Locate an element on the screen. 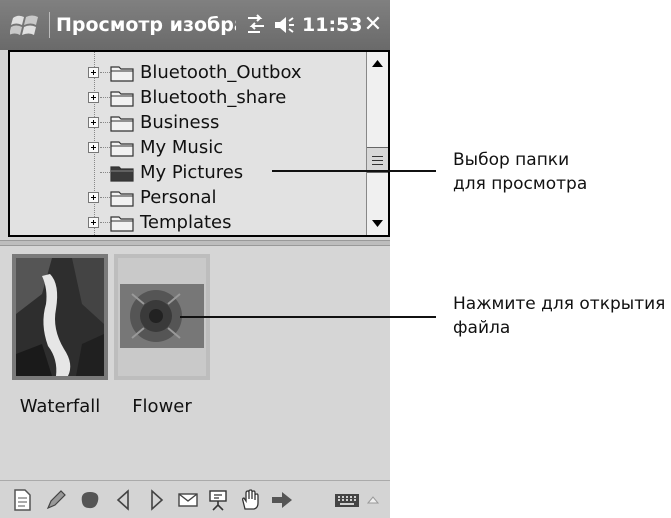  clock: 11:53 is located at coordinates (332, 25).